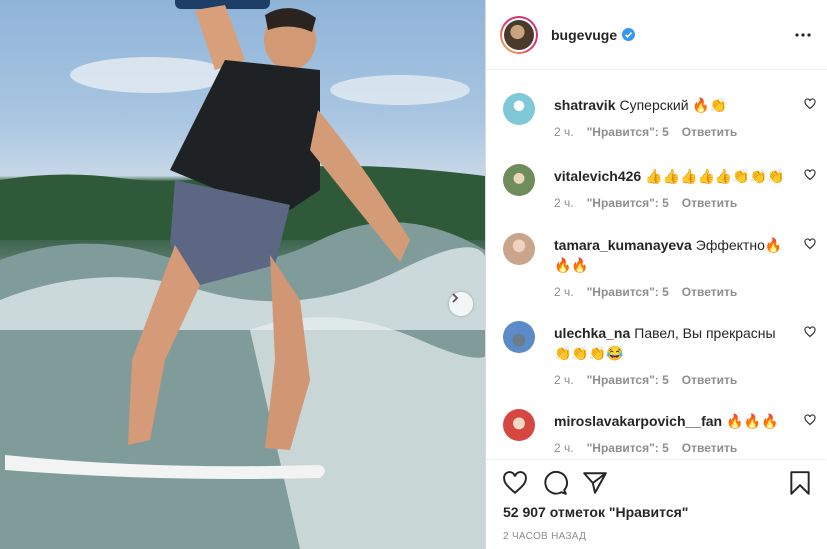  Describe the element at coordinates (455, 298) in the screenshot. I see `chevron-right-icon` at that location.